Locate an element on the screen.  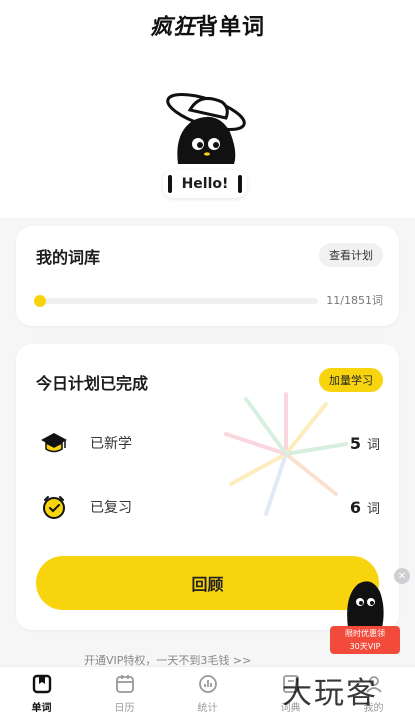
ad-line-1: 限时优惠领 is located at coordinates (365, 633).